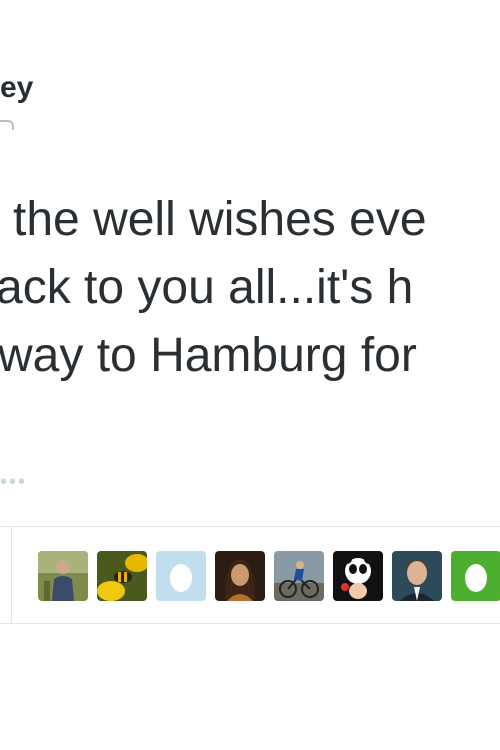 Image resolution: width=500 pixels, height=750 pixels. What do you see at coordinates (299, 576) in the screenshot?
I see `cyclist-avatar` at bounding box center [299, 576].